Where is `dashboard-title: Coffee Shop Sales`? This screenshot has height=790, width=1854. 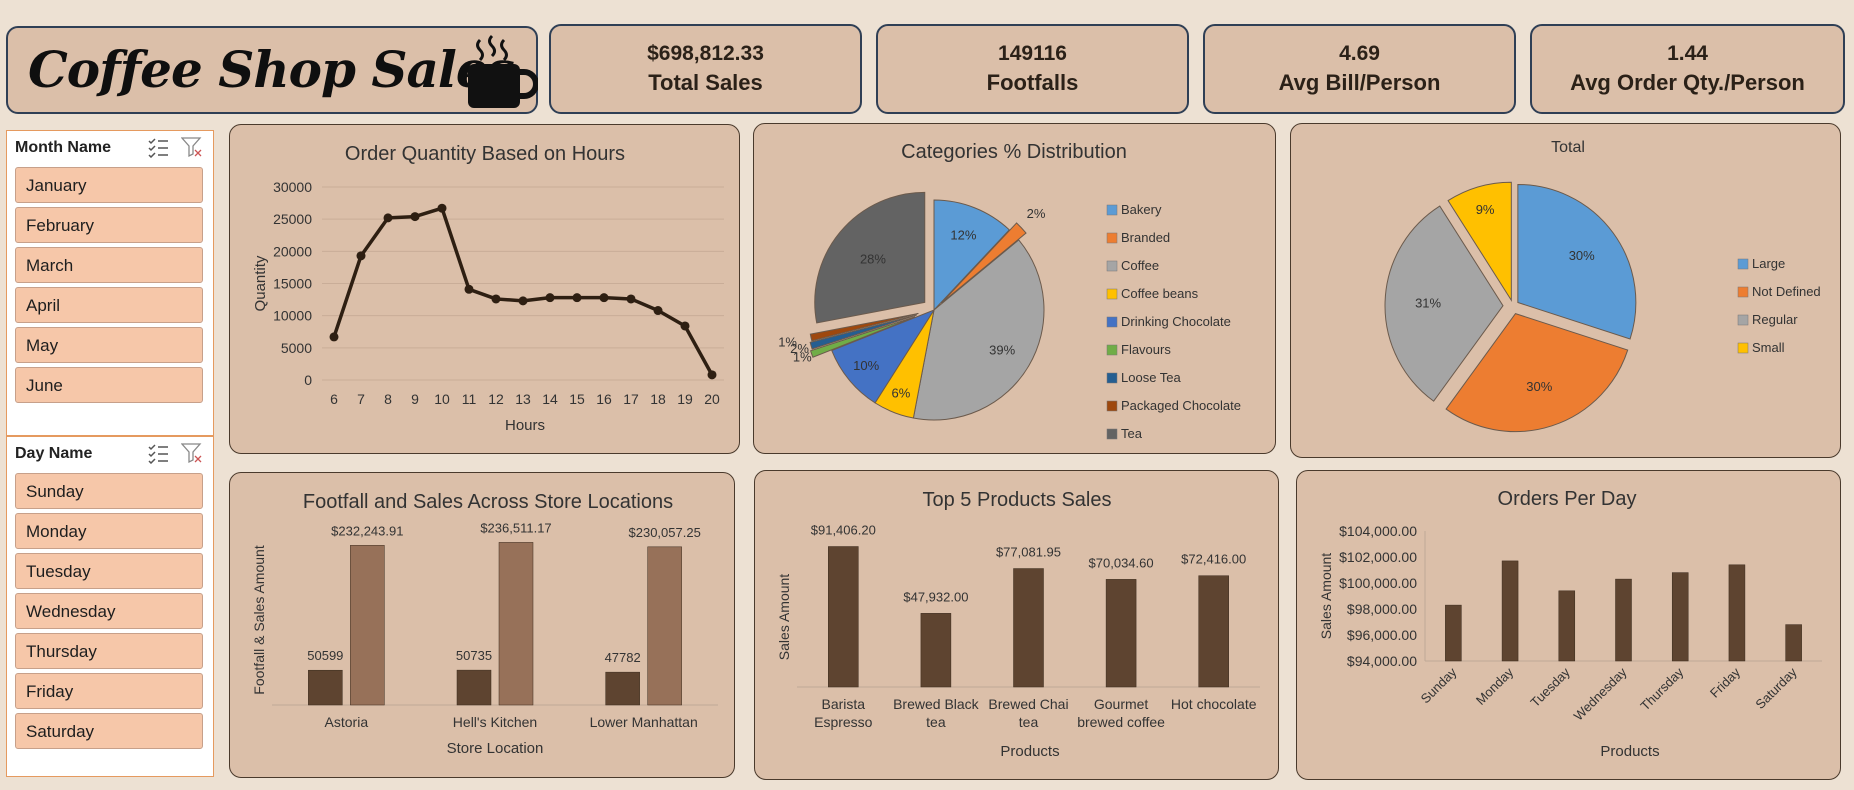 dashboard-title: Coffee Shop Sales is located at coordinates (271, 69).